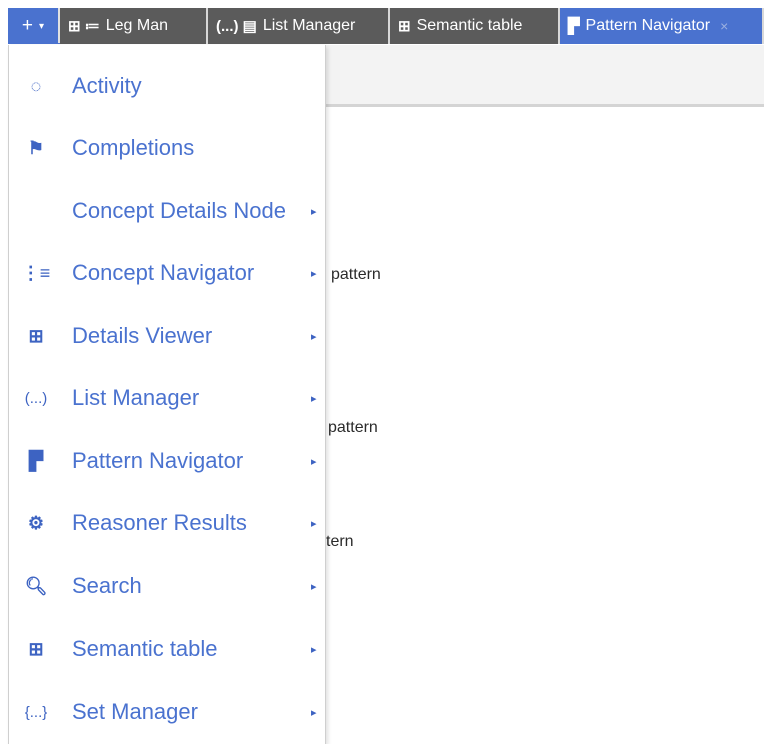  I want to click on menu-item-activity: ◌ Activity, so click(168, 86).